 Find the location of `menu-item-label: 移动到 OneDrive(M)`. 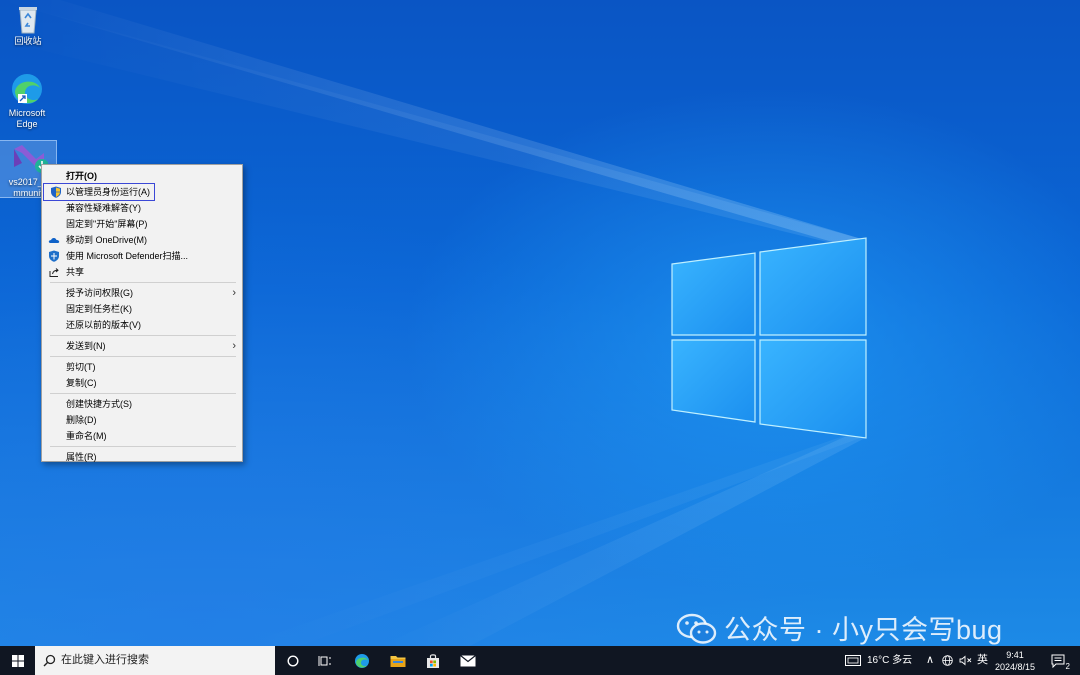

menu-item-label: 移动到 OneDrive(M) is located at coordinates (107, 240).